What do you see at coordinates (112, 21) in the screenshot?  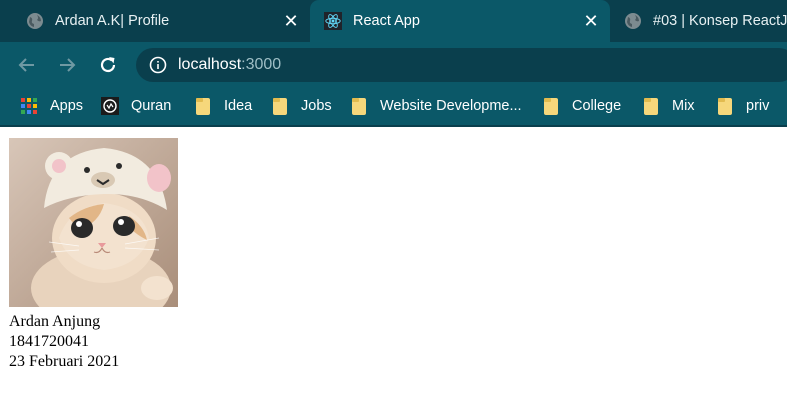 I see `tab-title: Ardan A.K| Profile` at bounding box center [112, 21].